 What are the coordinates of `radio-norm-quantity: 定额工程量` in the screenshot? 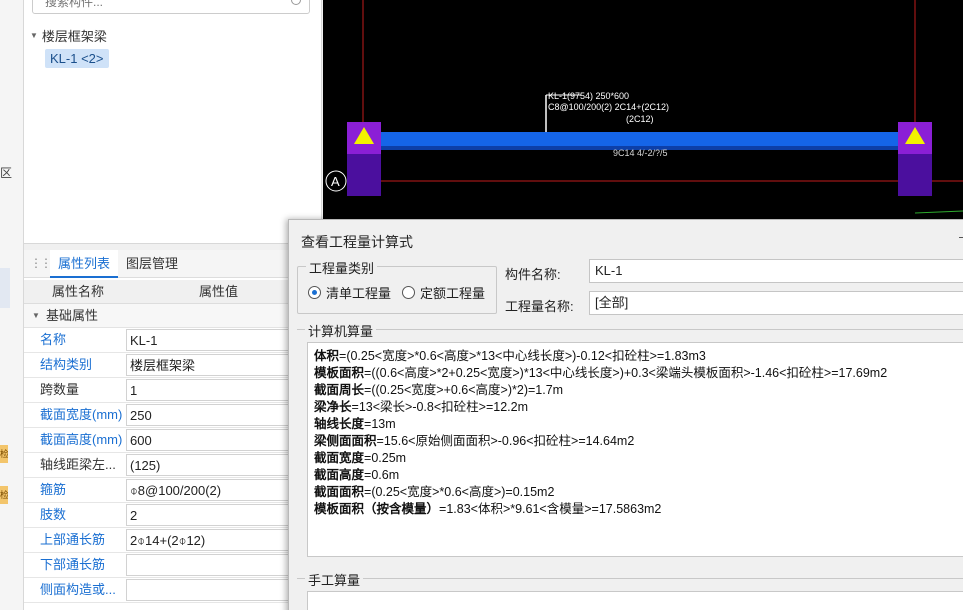 It's located at (443, 292).